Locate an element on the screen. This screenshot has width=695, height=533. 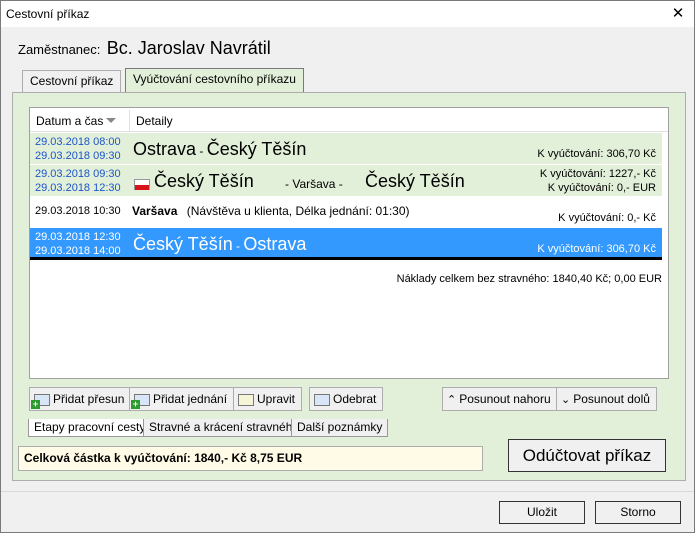
row-amount-czk: K vyúčtování: 1227,- Kč is located at coordinates (597, 174).